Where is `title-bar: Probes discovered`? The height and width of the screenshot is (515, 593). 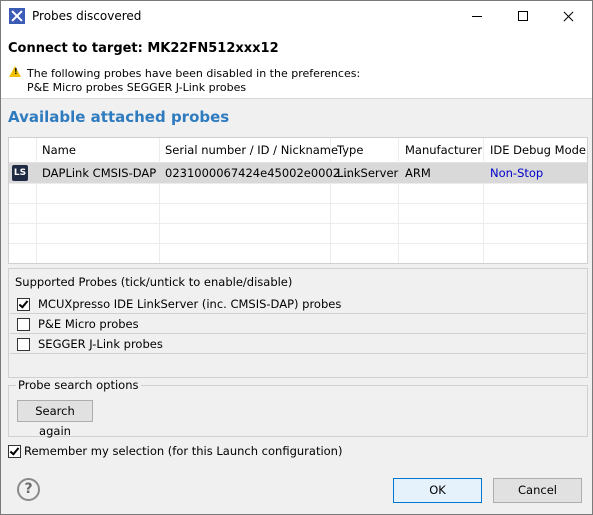
title-bar: Probes discovered is located at coordinates (296, 16).